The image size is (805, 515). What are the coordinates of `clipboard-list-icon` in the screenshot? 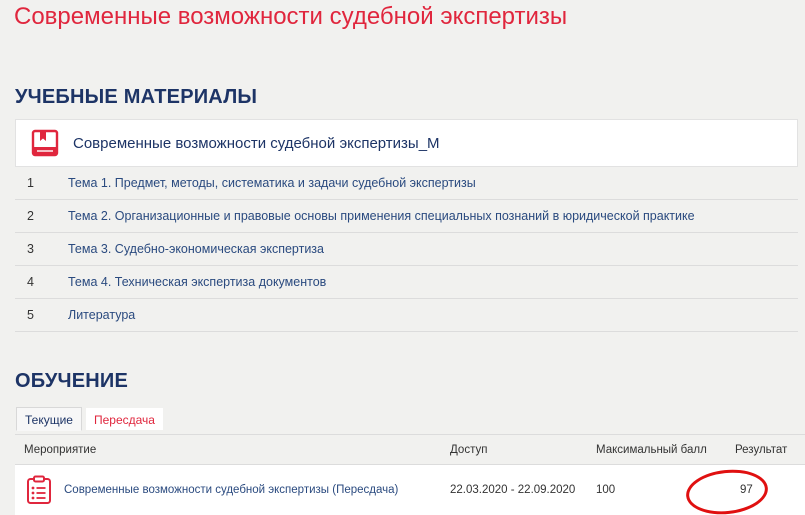 It's located at (39, 489).